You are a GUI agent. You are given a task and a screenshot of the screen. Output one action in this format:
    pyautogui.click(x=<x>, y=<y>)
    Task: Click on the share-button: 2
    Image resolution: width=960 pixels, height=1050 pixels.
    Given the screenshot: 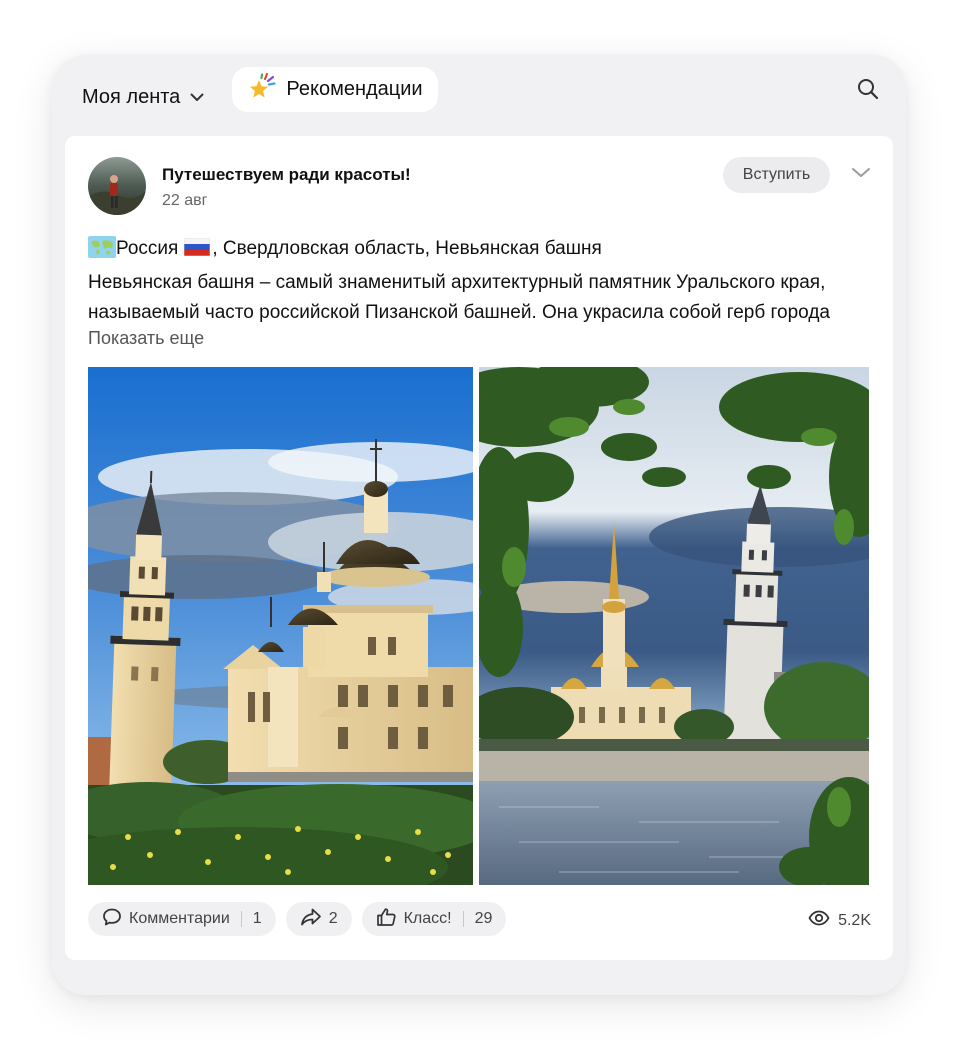 What is the action you would take?
    pyautogui.click(x=318, y=919)
    